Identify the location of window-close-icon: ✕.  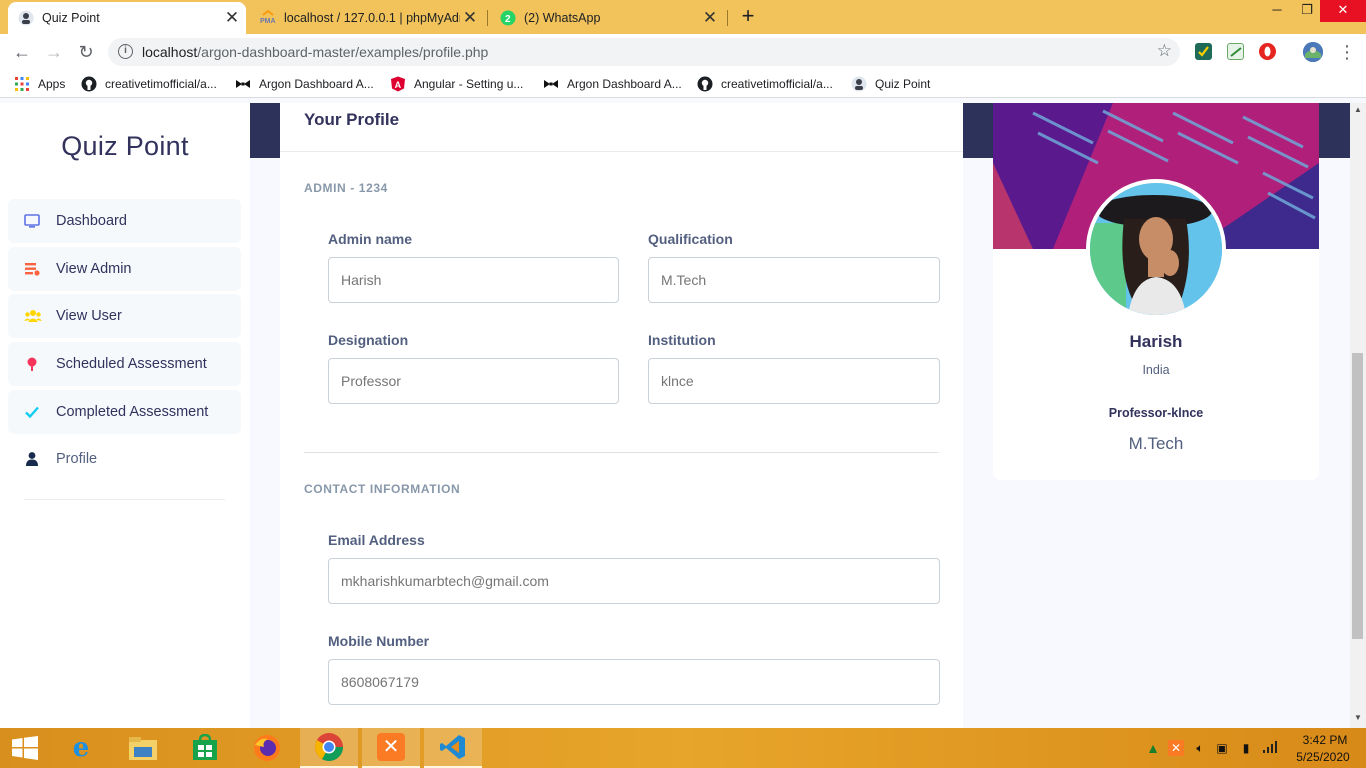
(1343, 11).